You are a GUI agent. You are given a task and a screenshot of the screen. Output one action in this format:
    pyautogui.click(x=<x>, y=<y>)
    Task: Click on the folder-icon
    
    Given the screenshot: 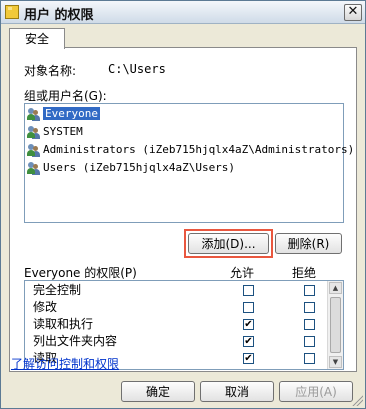 What is the action you would take?
    pyautogui.click(x=12, y=12)
    